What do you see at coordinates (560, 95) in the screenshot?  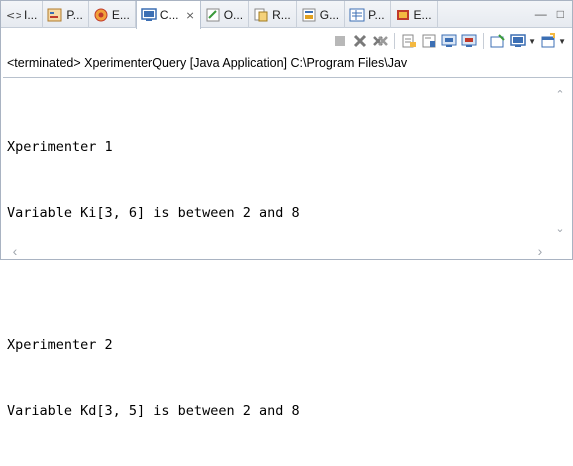 I see `scroll-up-icon: ⌃` at bounding box center [560, 95].